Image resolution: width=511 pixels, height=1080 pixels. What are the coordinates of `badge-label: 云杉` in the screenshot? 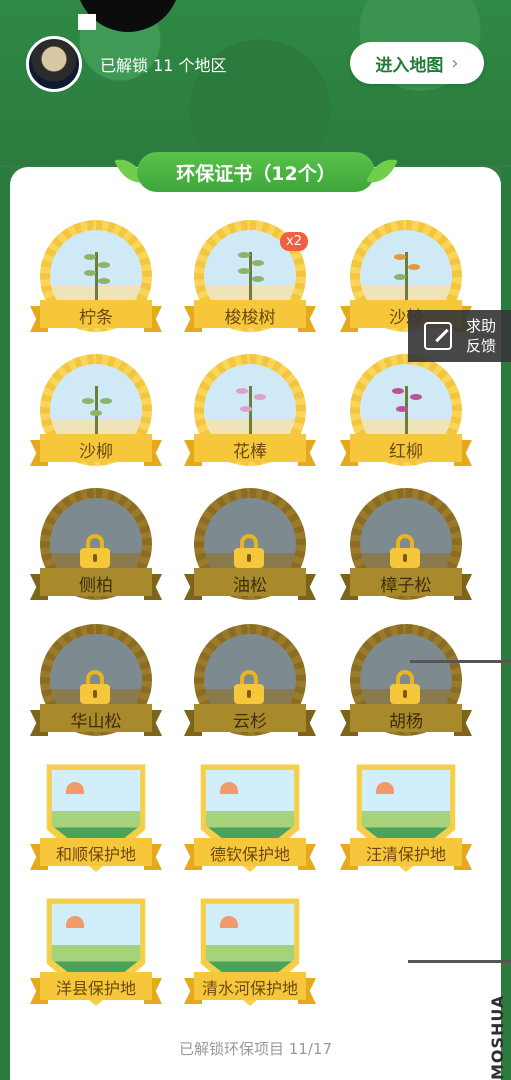 It's located at (250, 722).